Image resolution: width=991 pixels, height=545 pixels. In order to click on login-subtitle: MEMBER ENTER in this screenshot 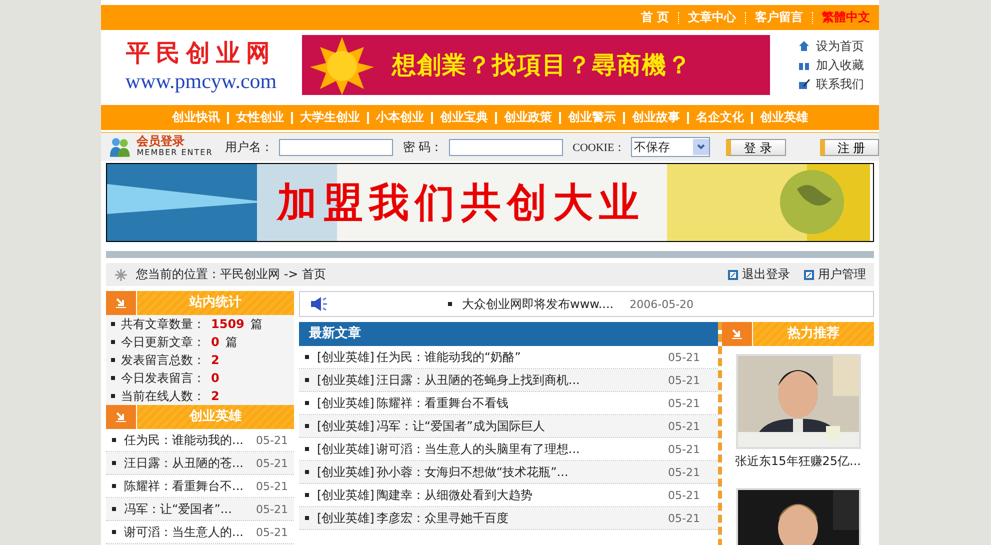, I will do `click(174, 152)`.